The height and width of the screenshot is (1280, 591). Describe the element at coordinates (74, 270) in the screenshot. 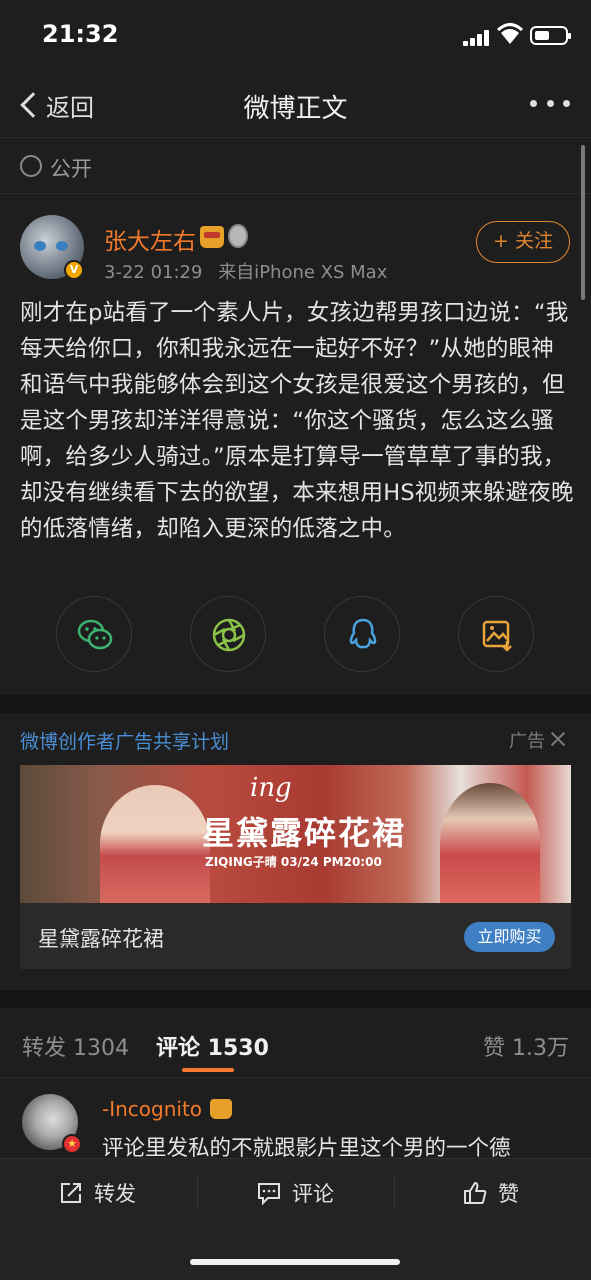

I see `verified-badge: V` at that location.